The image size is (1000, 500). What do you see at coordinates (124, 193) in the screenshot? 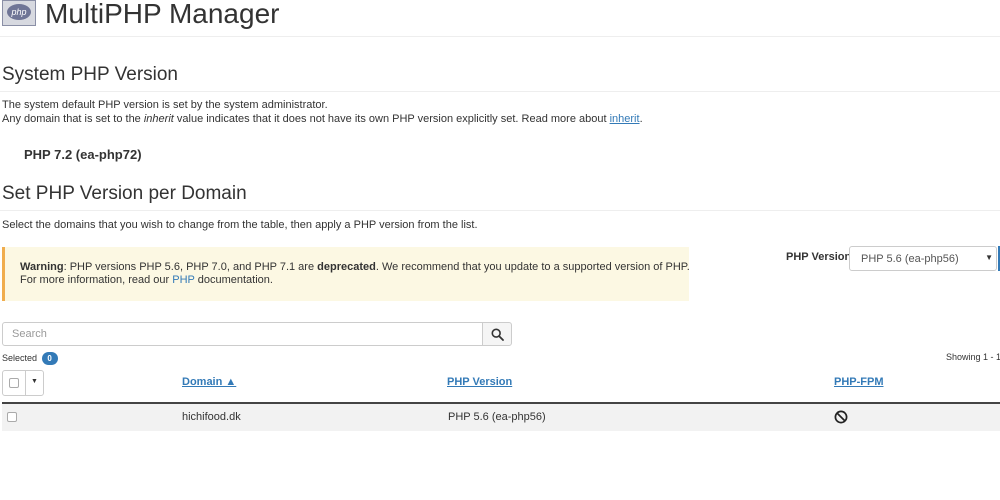
I see `per-domain-heading: Set PHP Version per Domain` at bounding box center [124, 193].